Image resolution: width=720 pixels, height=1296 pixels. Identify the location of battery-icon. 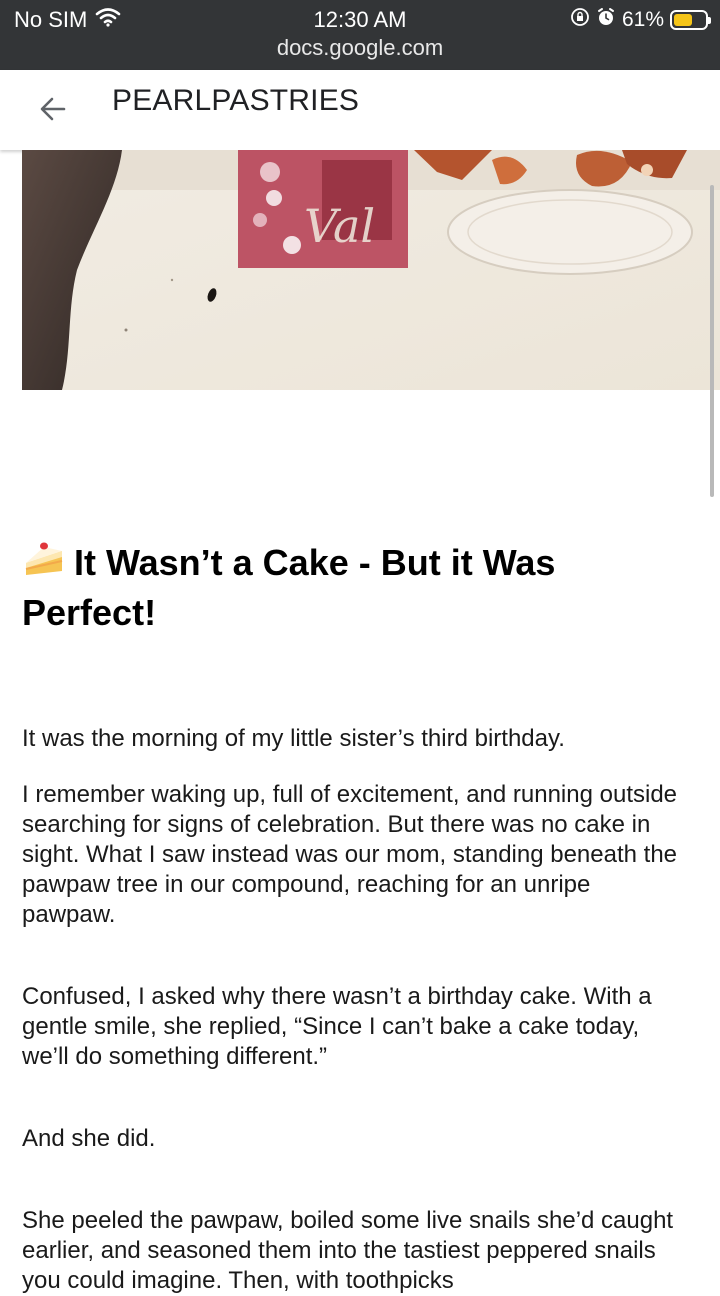
(690, 20).